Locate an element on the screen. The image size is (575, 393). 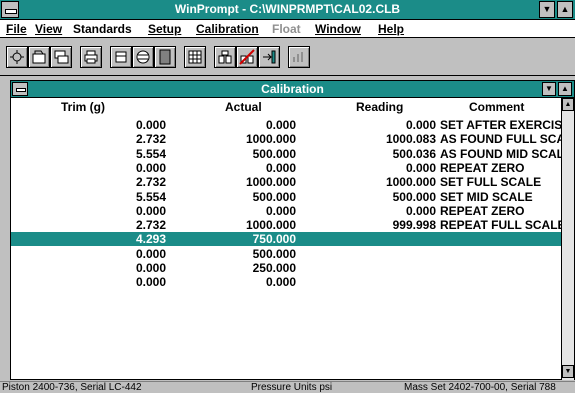
table-row: 0.000 0.000 0.000 SET AFTER EXERCISE is located at coordinates (286, 125).